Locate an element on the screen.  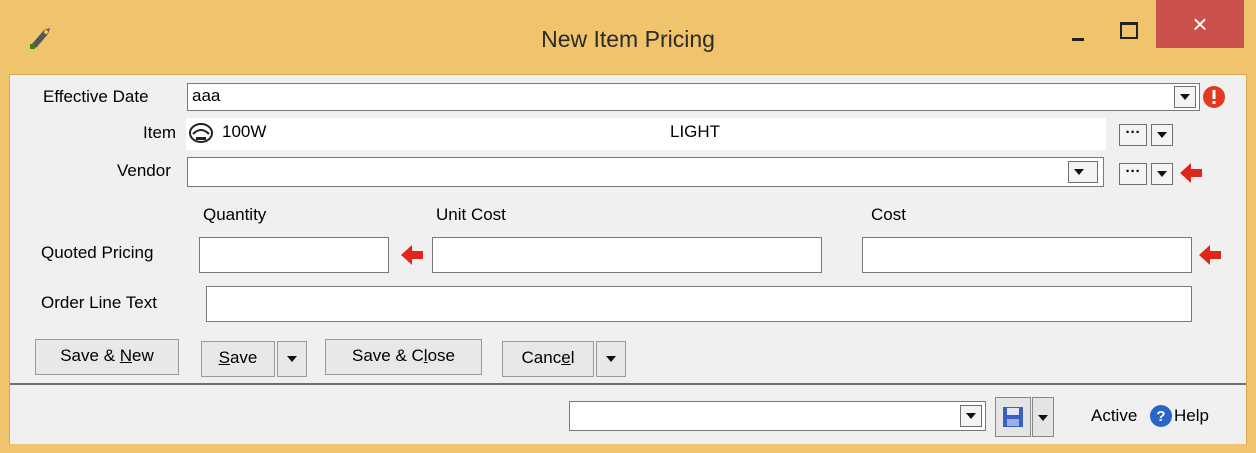
help-icon: ? is located at coordinates (1161, 416).